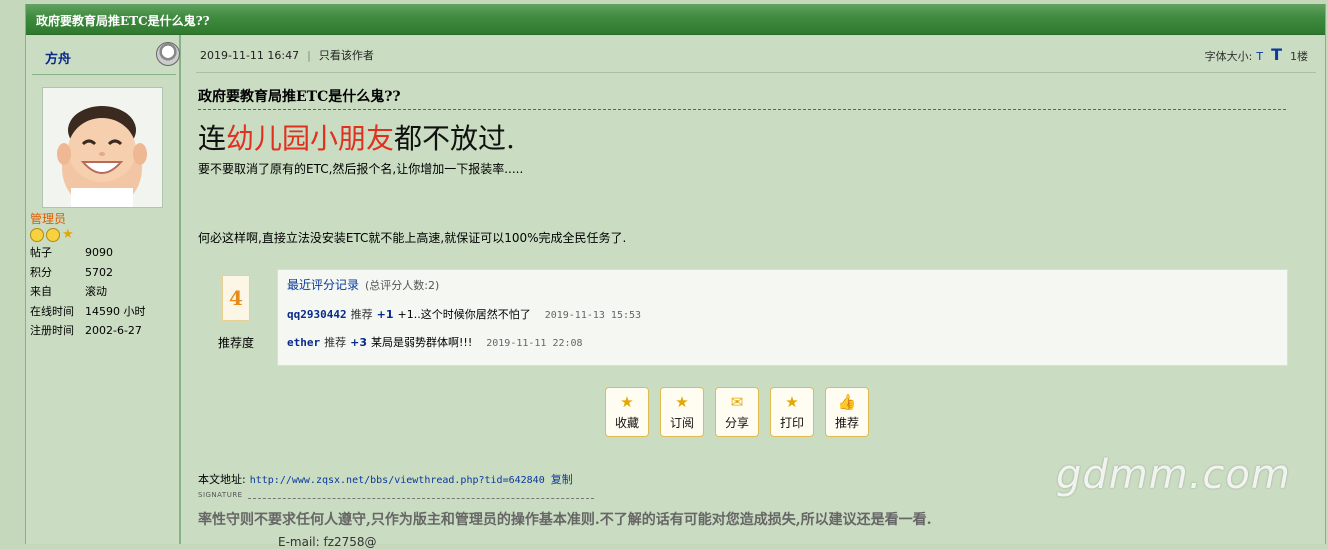 The height and width of the screenshot is (549, 1328). What do you see at coordinates (435, 342) in the screenshot?
I see `rating-row: ether 推荐 +3 某局是弱势群体啊!!! 2019-11-11 22:08` at bounding box center [435, 342].